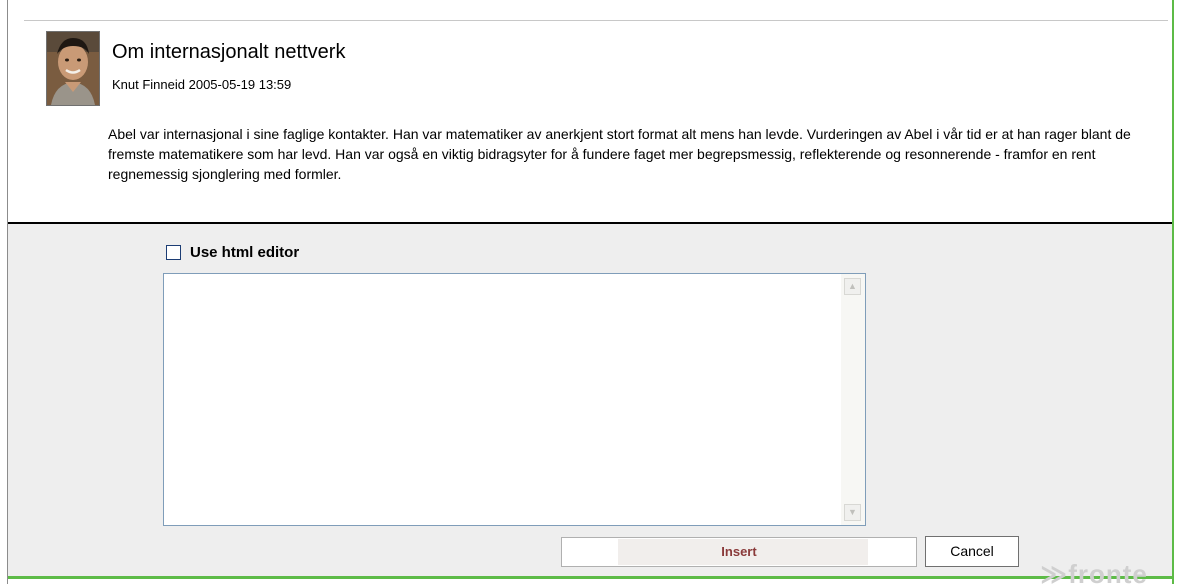 The width and height of the screenshot is (1191, 584). I want to click on insert-button: Insert, so click(739, 552).